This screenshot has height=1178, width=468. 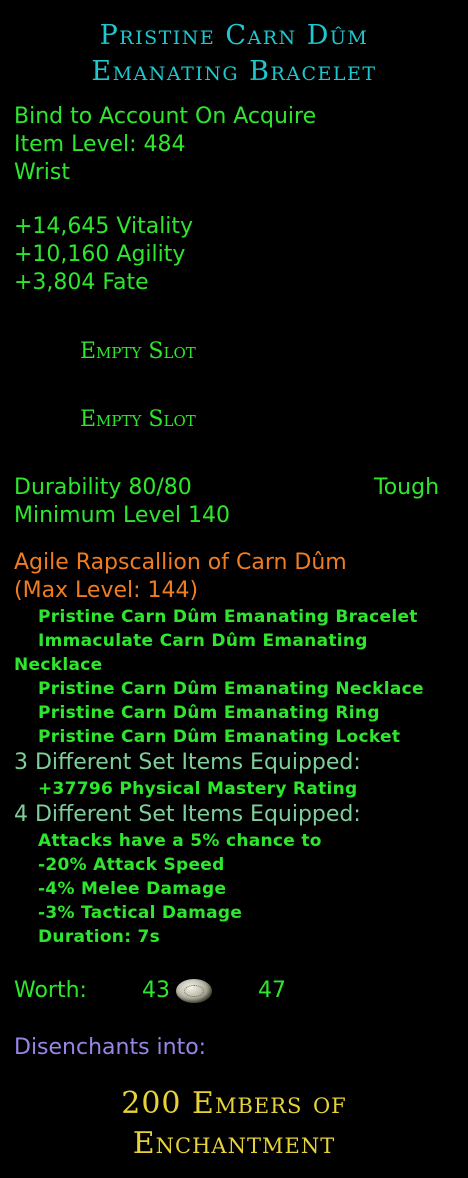 What do you see at coordinates (234, 1143) in the screenshot?
I see `disenchant-result-line2: Enchantment` at bounding box center [234, 1143].